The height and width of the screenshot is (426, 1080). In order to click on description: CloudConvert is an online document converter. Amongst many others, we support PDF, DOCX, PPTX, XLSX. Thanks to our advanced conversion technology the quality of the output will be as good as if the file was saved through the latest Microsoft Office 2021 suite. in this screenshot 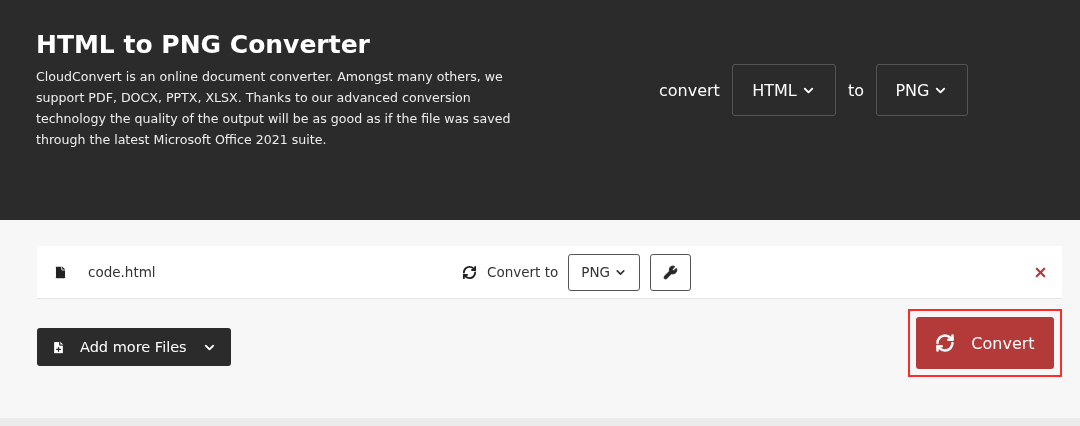, I will do `click(274, 108)`.